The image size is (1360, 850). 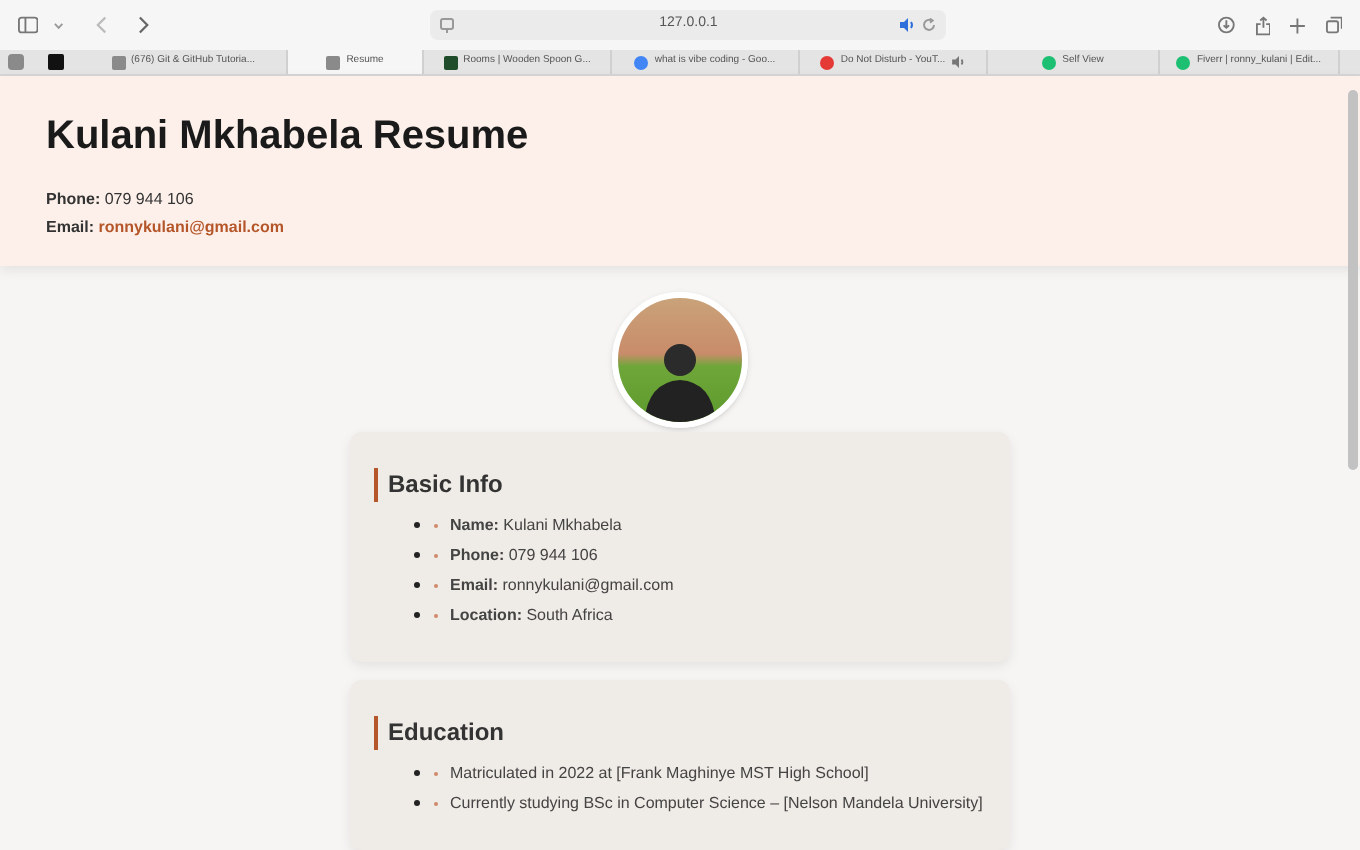 What do you see at coordinates (191, 227) in the screenshot?
I see `email-link: ronnykulani@gmail.com` at bounding box center [191, 227].